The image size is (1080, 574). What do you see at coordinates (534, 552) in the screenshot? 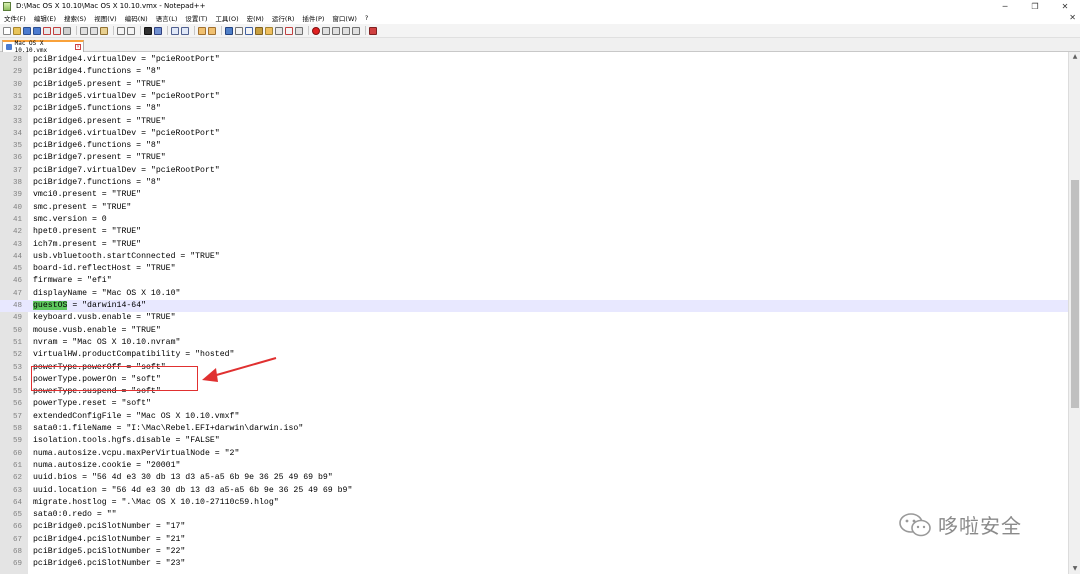
I see `code-line: 68 pciBridge5.pciSlotNumber = "22"` at bounding box center [534, 552].